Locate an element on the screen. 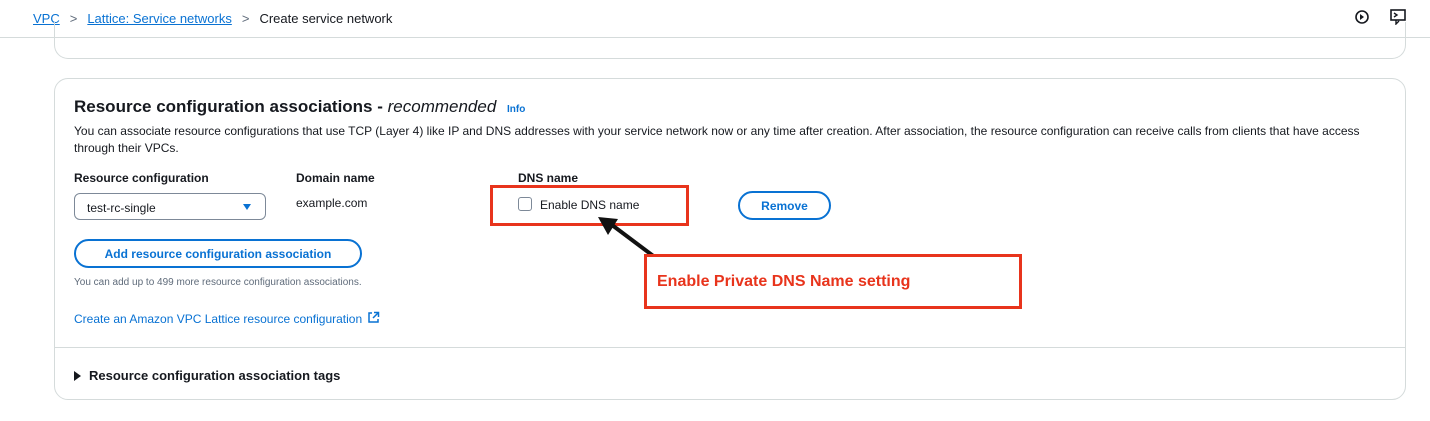 The width and height of the screenshot is (1430, 421). domain-name-value: example.com is located at coordinates (332, 203).